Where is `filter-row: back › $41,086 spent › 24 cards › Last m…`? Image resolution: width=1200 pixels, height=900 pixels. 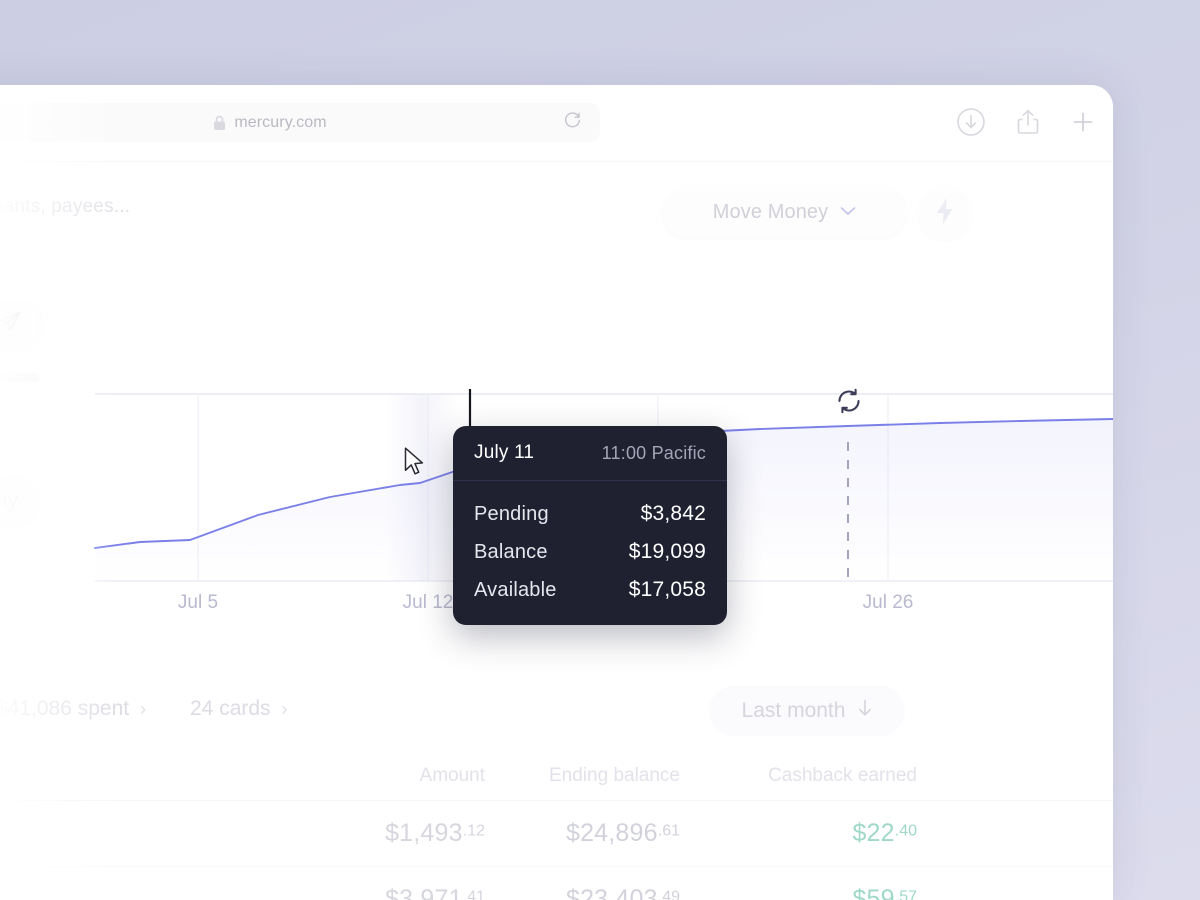
filter-row: back › $41,086 spent › 24 cards › Last m… is located at coordinates (556, 715).